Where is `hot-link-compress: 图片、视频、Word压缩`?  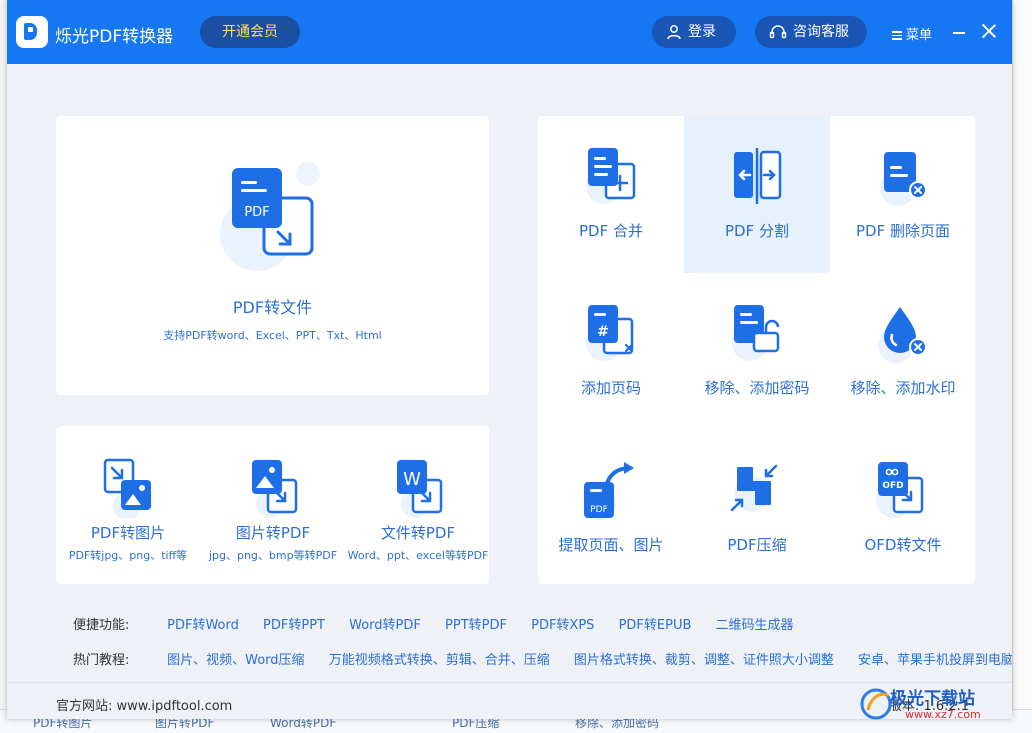
hot-link-compress: 图片、视频、Word压缩 is located at coordinates (235, 660).